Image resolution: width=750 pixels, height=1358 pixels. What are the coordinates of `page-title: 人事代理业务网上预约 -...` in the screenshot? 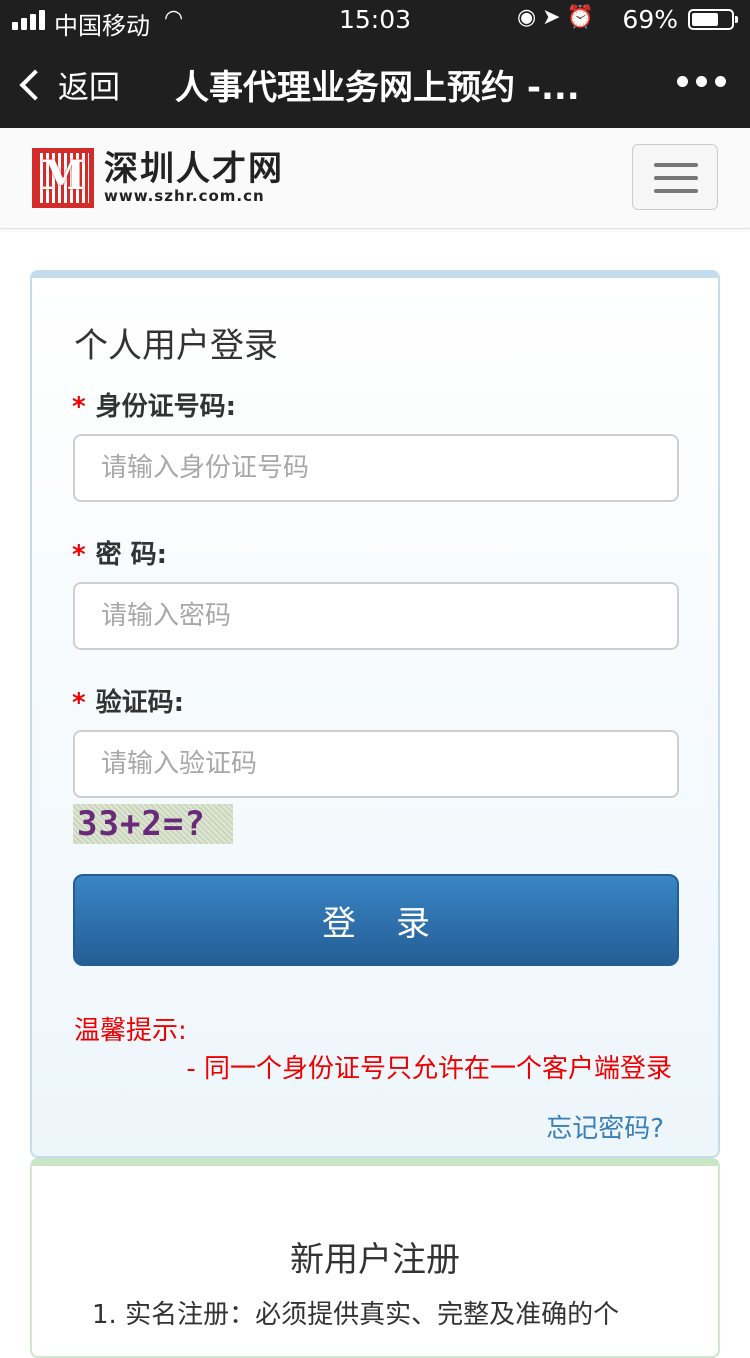 It's located at (377, 88).